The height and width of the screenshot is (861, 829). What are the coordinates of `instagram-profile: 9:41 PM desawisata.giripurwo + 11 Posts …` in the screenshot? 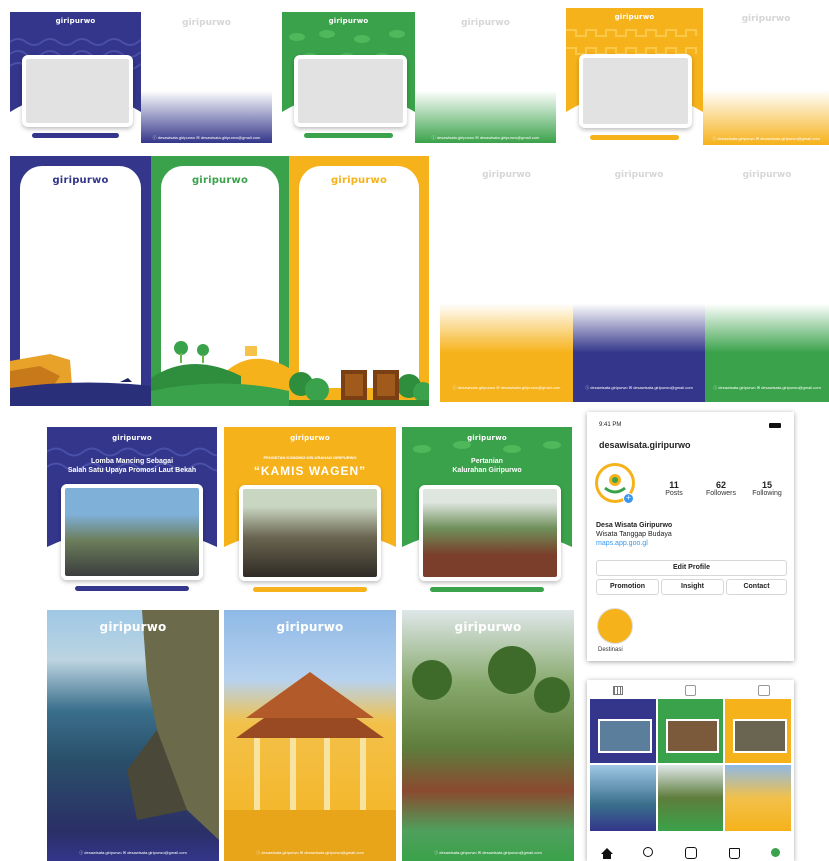 It's located at (690, 536).